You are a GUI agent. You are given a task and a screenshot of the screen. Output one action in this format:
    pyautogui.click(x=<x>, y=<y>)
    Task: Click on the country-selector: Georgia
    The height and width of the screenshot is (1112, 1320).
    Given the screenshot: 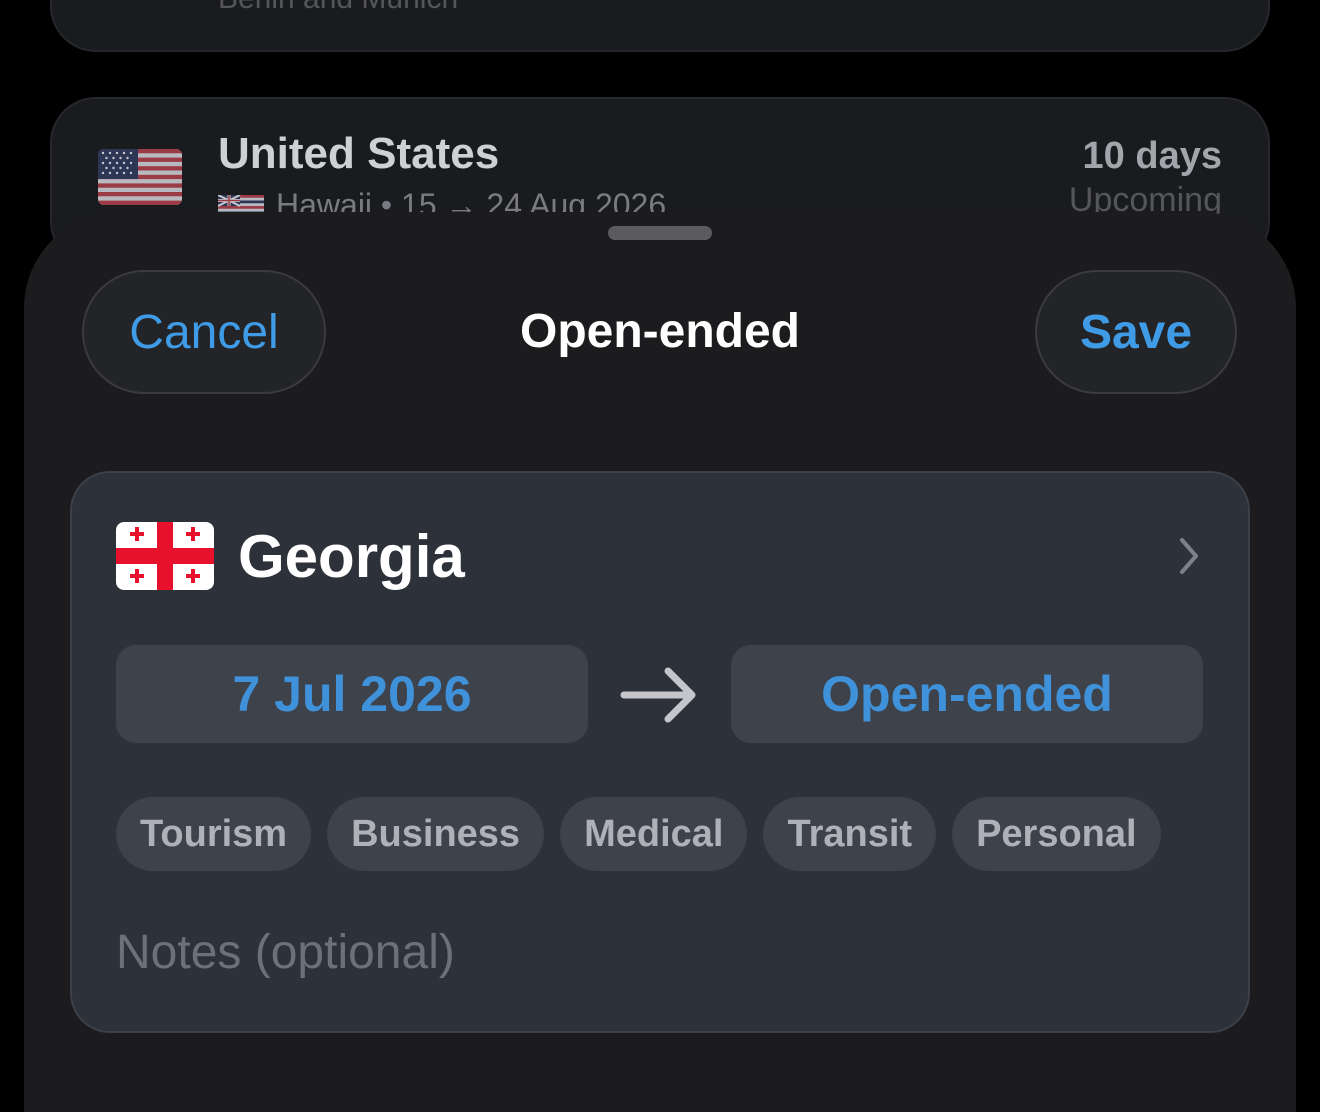 What is the action you would take?
    pyautogui.click(x=660, y=556)
    